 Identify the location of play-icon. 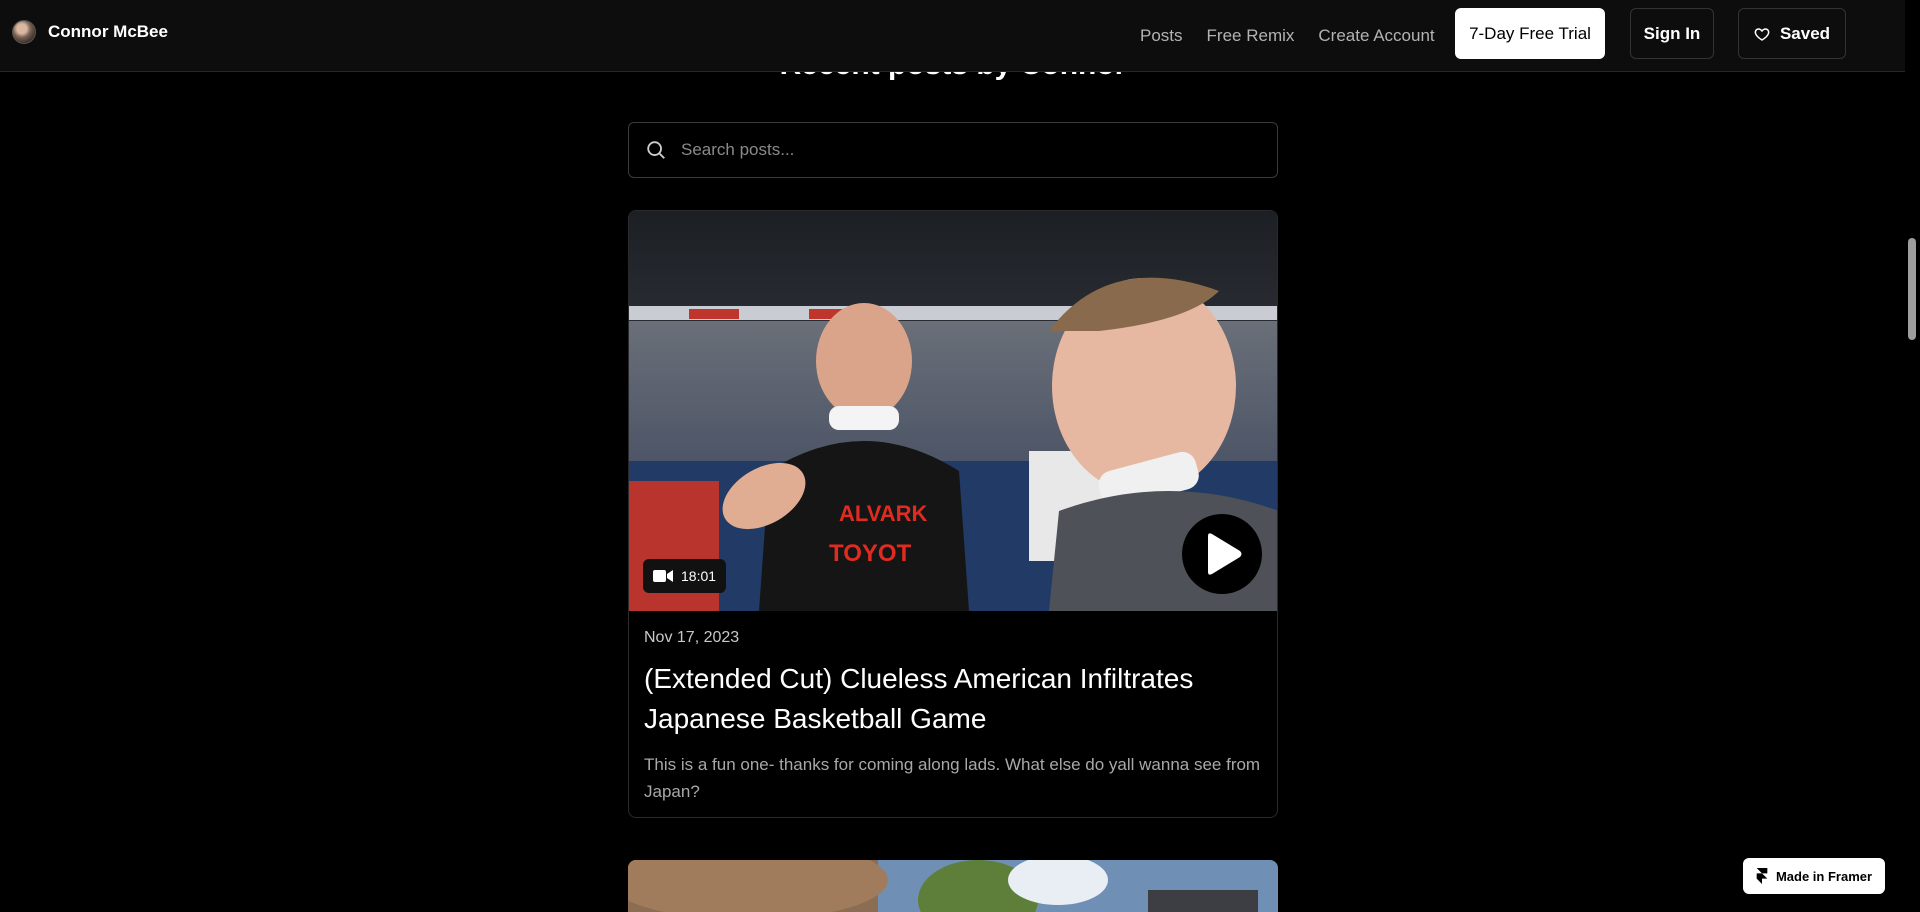
(1225, 554).